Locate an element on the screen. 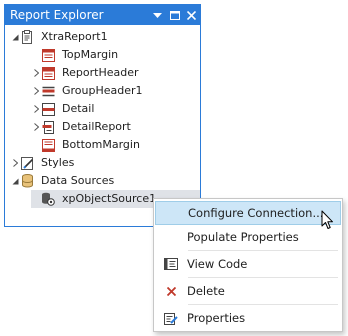 This screenshot has width=348, height=336. close-icon is located at coordinates (191, 15).